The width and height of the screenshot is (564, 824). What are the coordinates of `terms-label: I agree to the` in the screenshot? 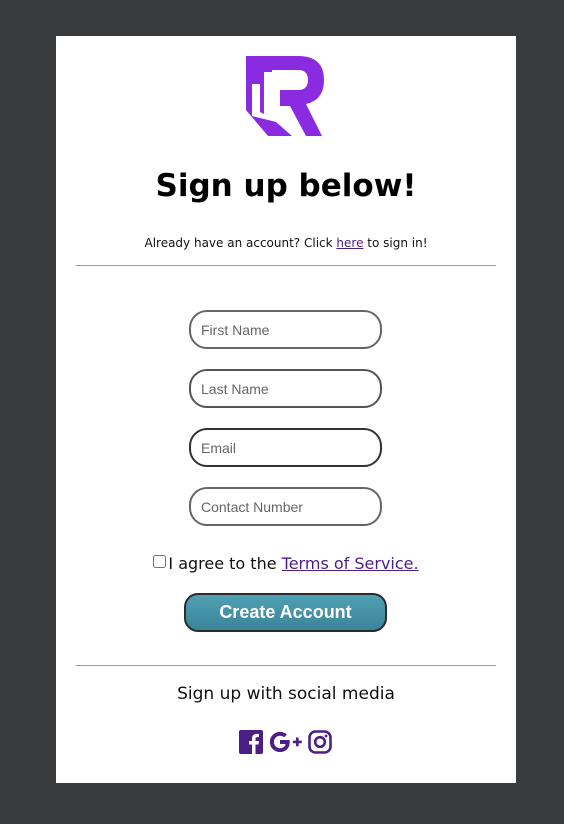 It's located at (225, 563).